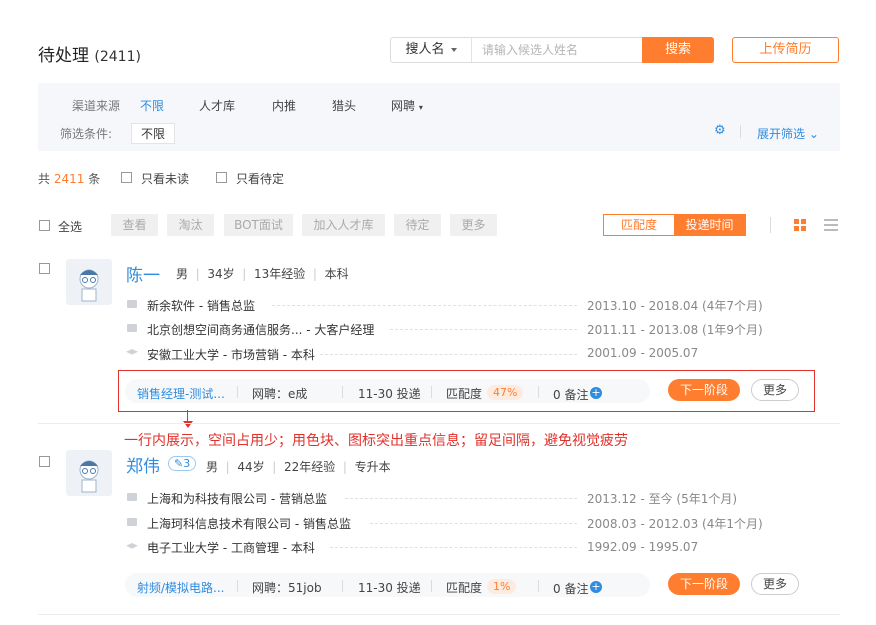 This screenshot has width=876, height=625. Describe the element at coordinates (153, 133) in the screenshot. I see `condition-value: 不限` at that location.